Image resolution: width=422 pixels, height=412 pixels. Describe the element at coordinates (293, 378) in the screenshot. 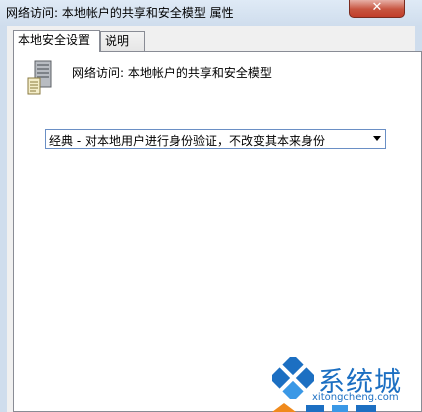

I see `logo-icon` at that location.